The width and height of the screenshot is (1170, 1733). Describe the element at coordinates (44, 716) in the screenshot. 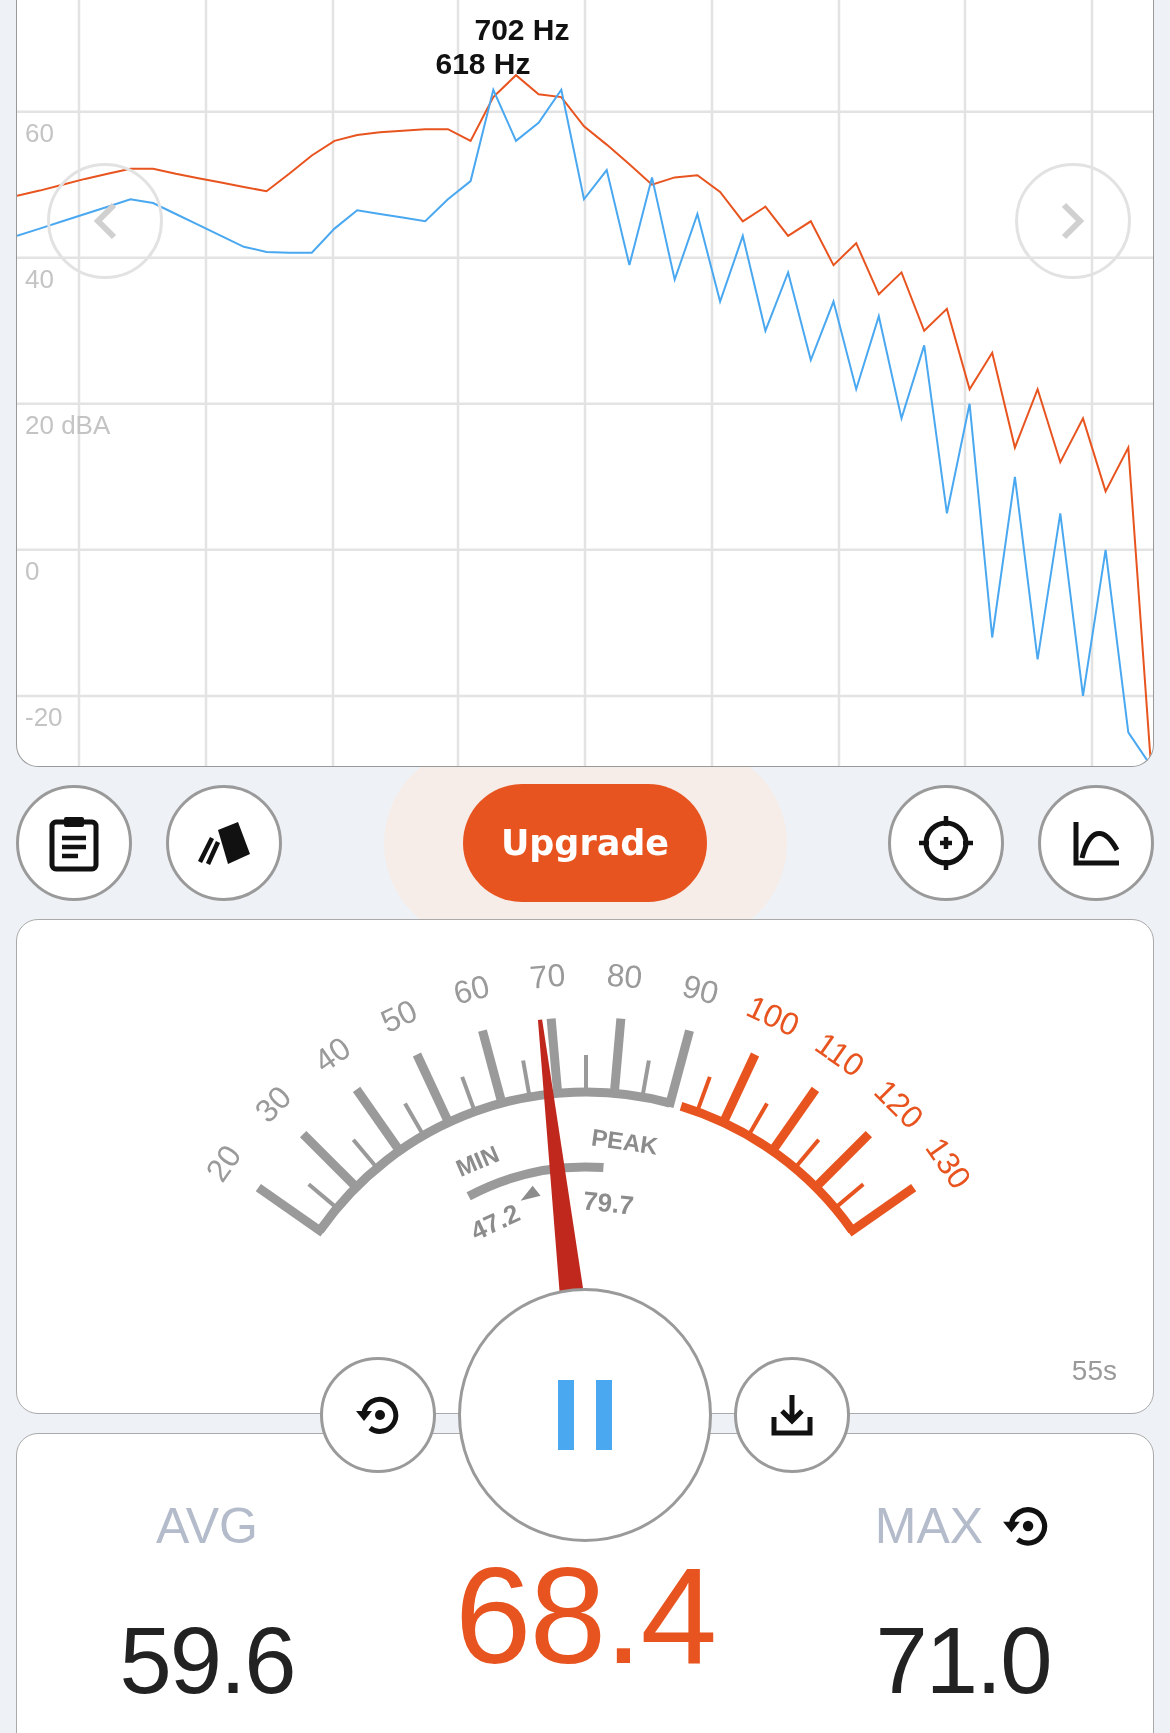

I see `axis-tick-label: -20` at that location.